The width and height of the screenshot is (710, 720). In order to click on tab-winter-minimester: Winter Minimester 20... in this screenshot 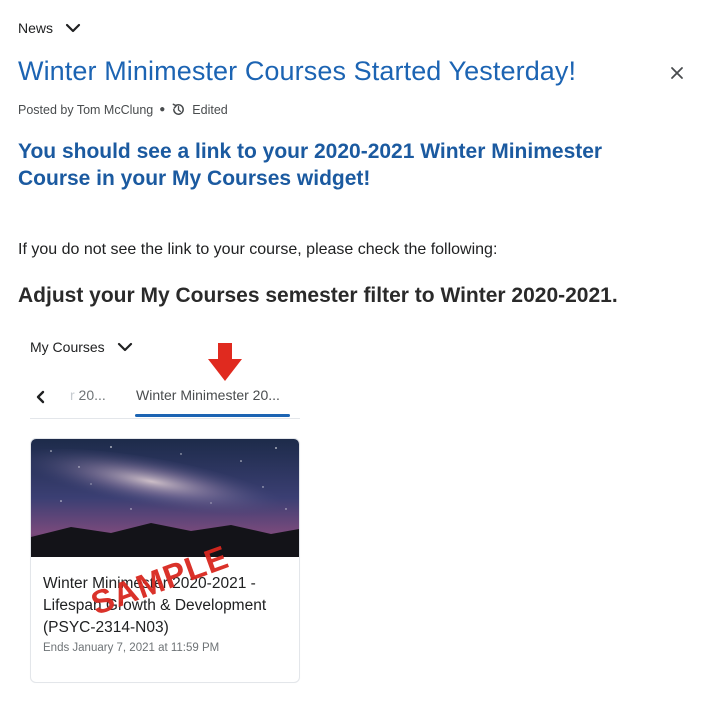, I will do `click(208, 395)`.